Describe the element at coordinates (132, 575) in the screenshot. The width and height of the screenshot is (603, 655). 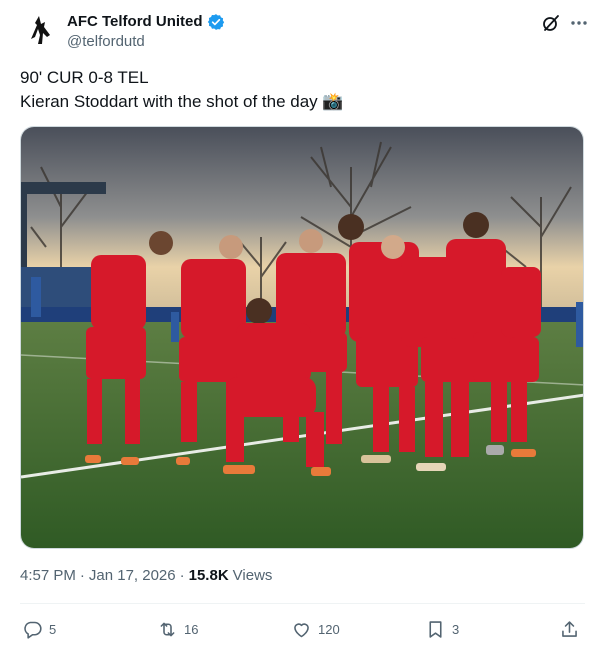
I see `post-date: Jan 17, 2026` at that location.